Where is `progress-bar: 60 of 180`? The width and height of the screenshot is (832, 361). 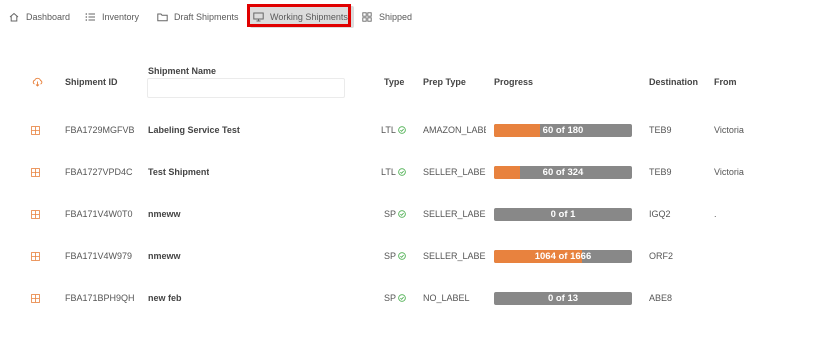
progress-bar: 60 of 180 is located at coordinates (563, 130).